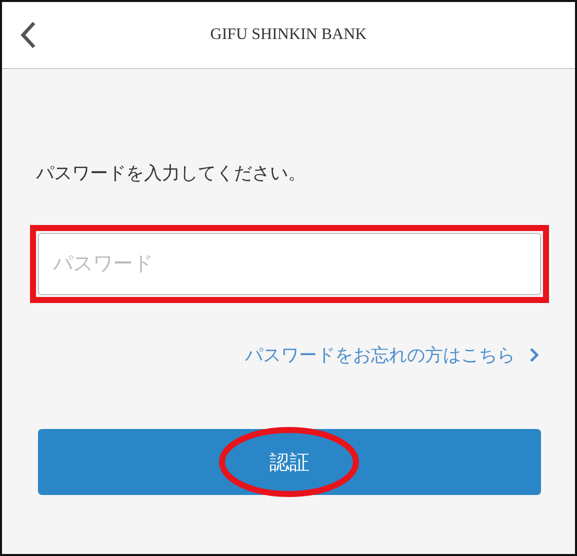 The image size is (577, 556). What do you see at coordinates (534, 355) in the screenshot?
I see `chevron-icon` at bounding box center [534, 355].